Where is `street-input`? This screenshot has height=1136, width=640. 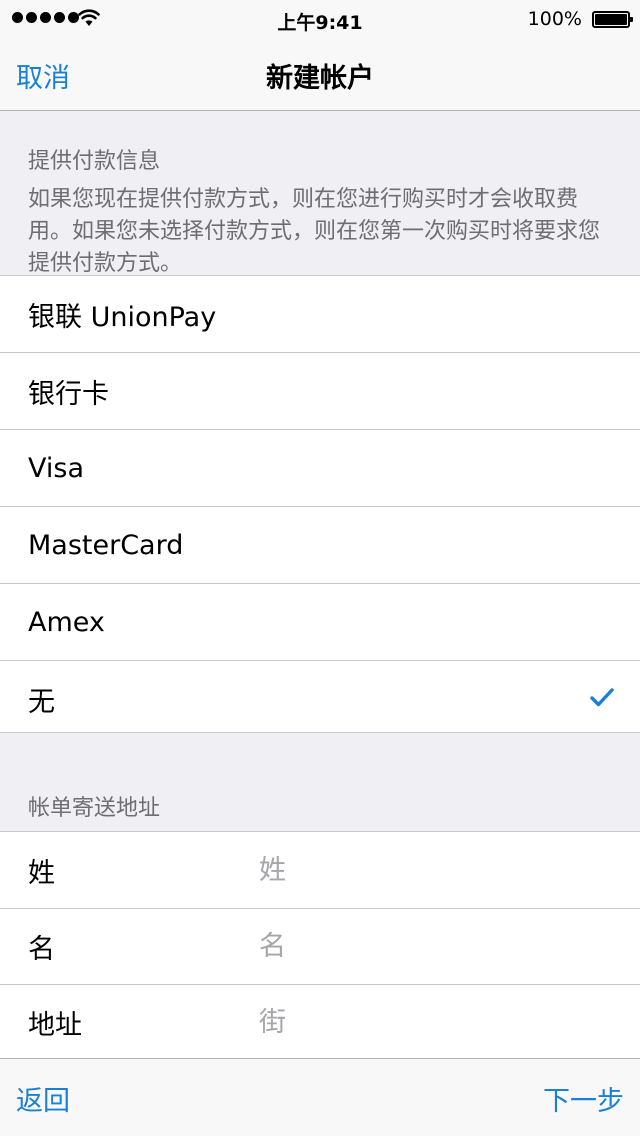 street-input is located at coordinates (424, 1022).